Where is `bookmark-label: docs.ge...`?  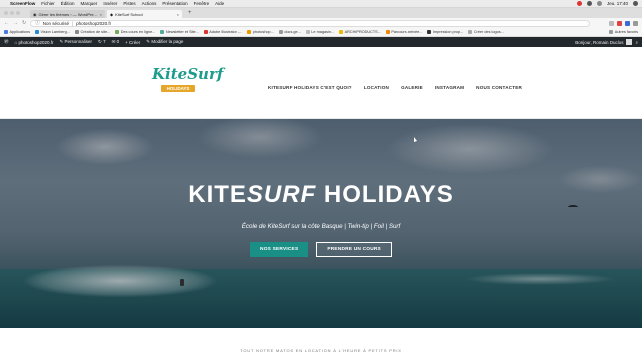
bookmark-label: docs.ge... is located at coordinates (292, 32).